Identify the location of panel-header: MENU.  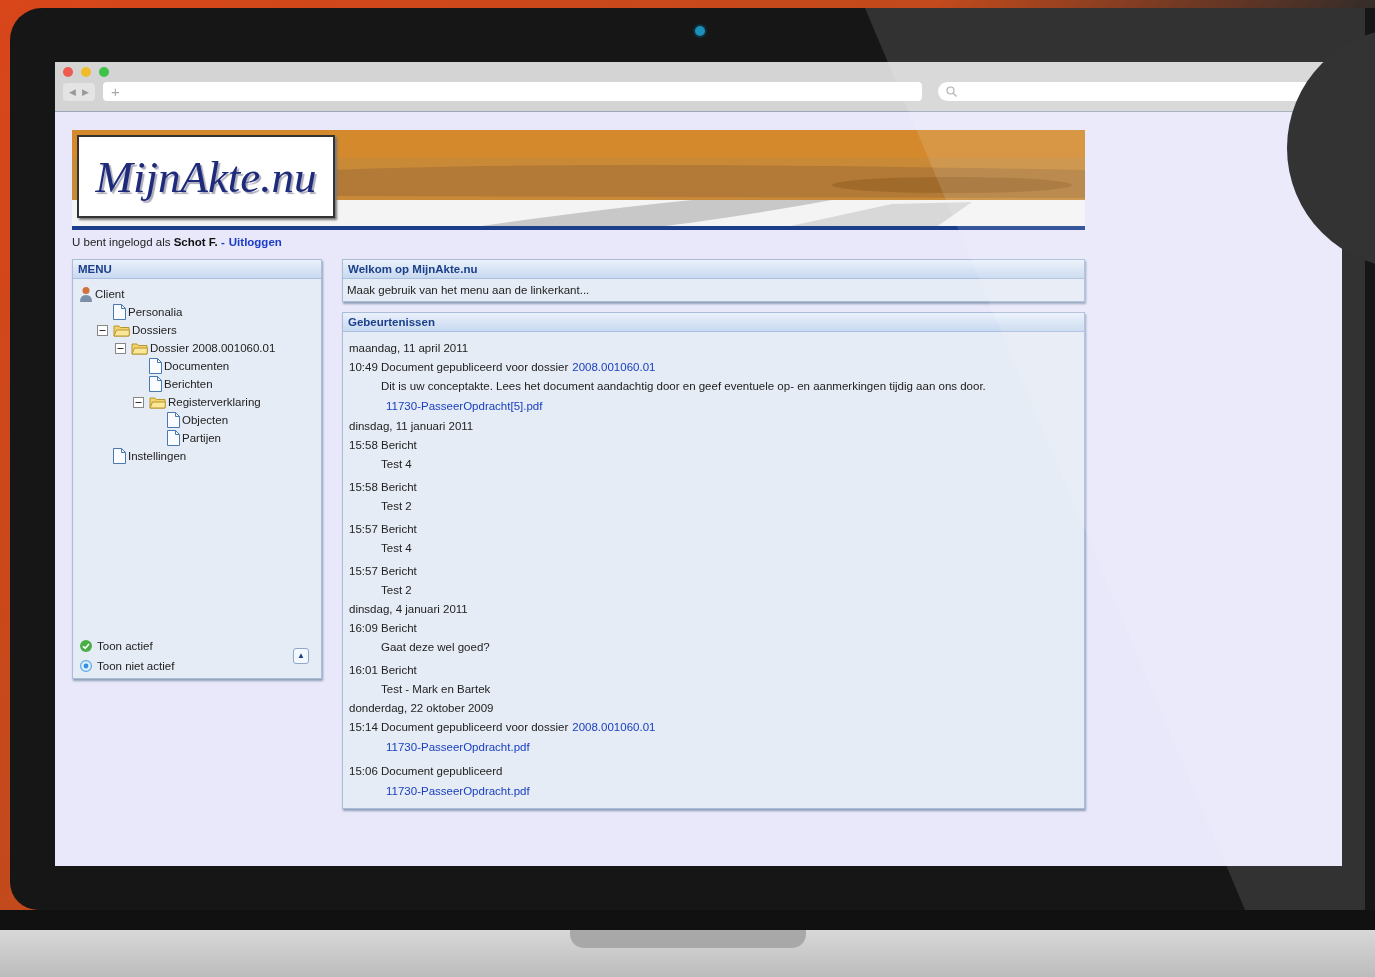
(197, 269).